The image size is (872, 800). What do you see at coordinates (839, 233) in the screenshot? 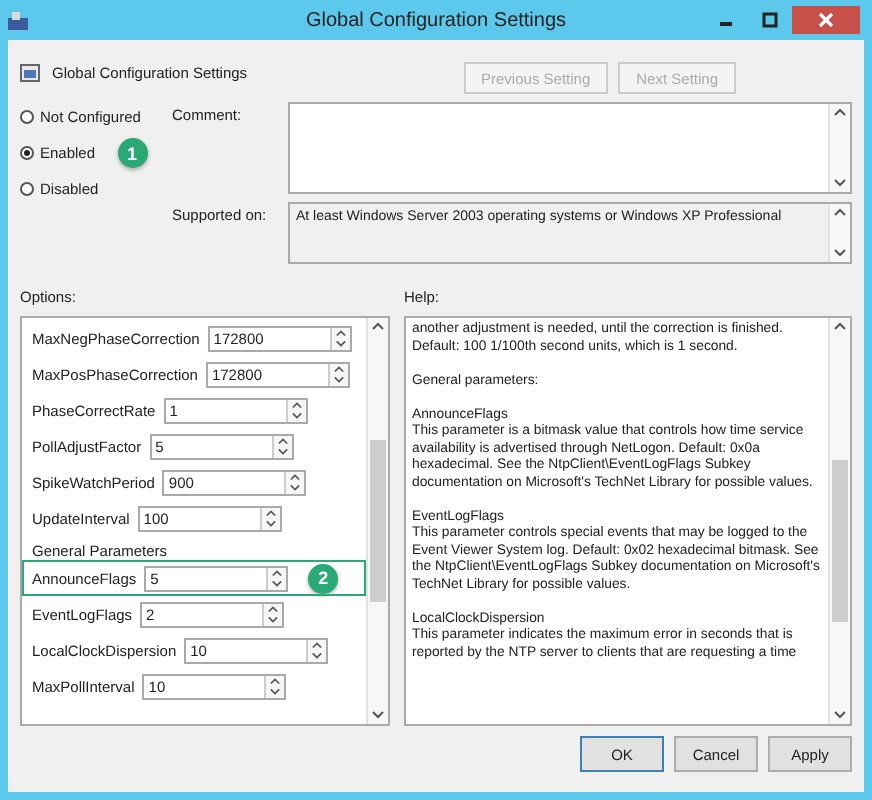
I see `supported-scrollbar` at bounding box center [839, 233].